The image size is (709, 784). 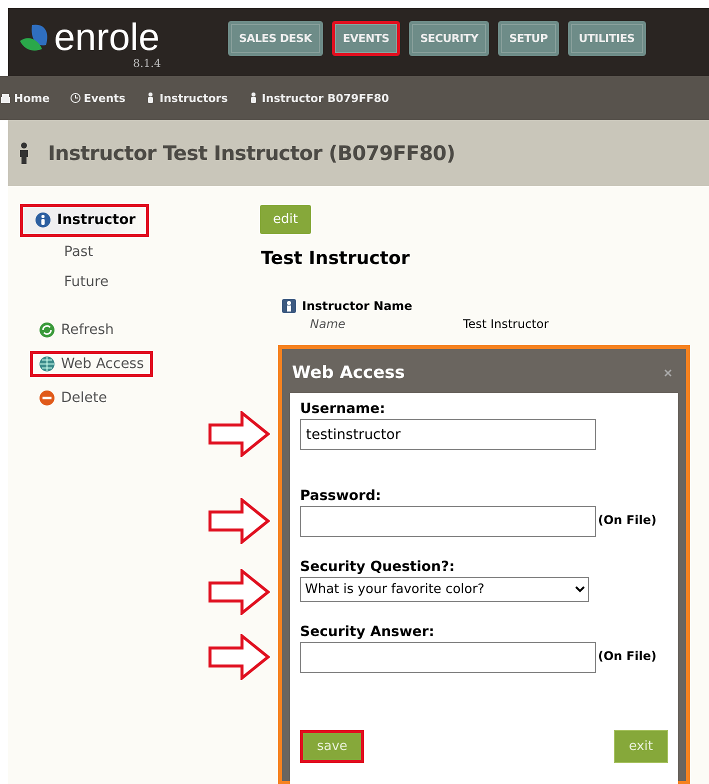 What do you see at coordinates (319, 98) in the screenshot?
I see `breadcrumb-link: Instructor B079FF80` at bounding box center [319, 98].